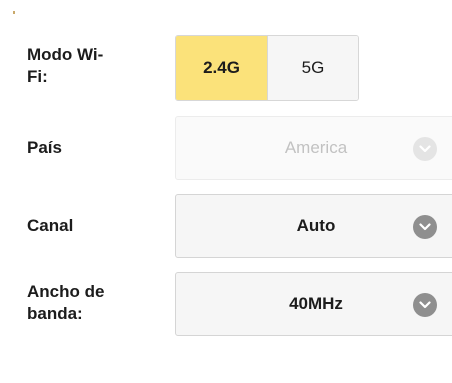 The height and width of the screenshot is (383, 452). I want to click on country-value: America, so click(316, 147).